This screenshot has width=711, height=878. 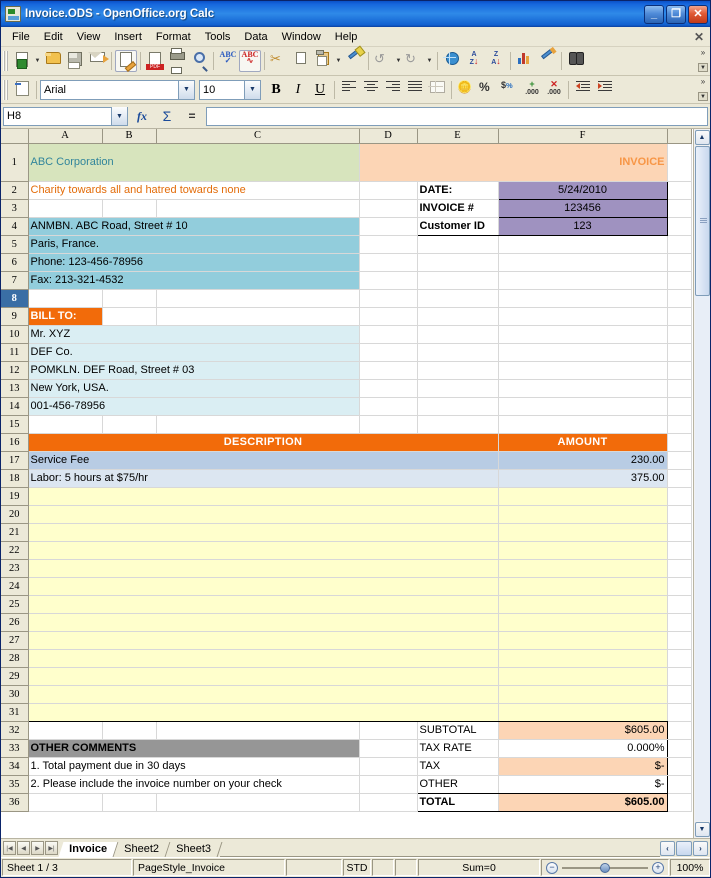 What do you see at coordinates (679, 496) in the screenshot?
I see `cell-g19` at bounding box center [679, 496].